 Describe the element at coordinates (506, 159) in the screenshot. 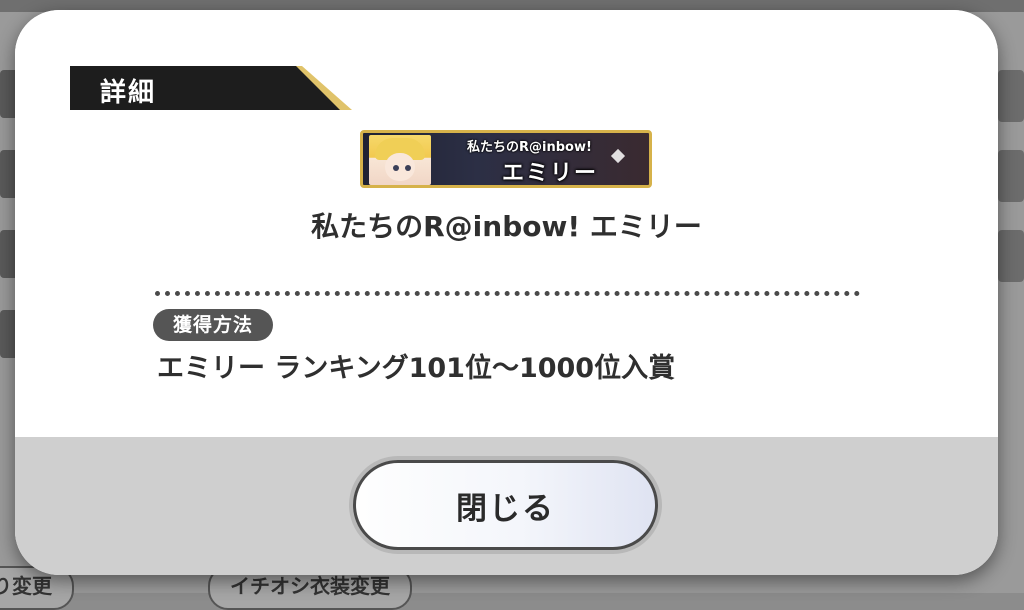

I see `item-badge-image: 私たちのR@inbow! エミリー` at that location.